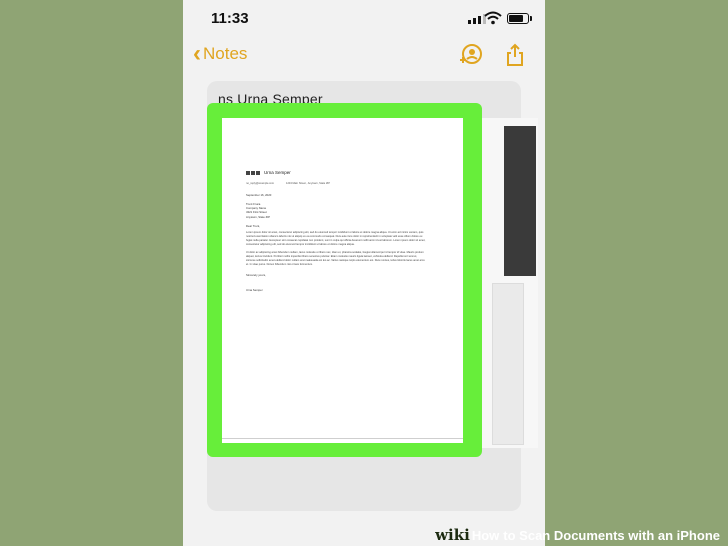 Image resolution: width=728 pixels, height=546 pixels. Describe the element at coordinates (508, 364) in the screenshot. I see `thumbnail-strip` at that location.